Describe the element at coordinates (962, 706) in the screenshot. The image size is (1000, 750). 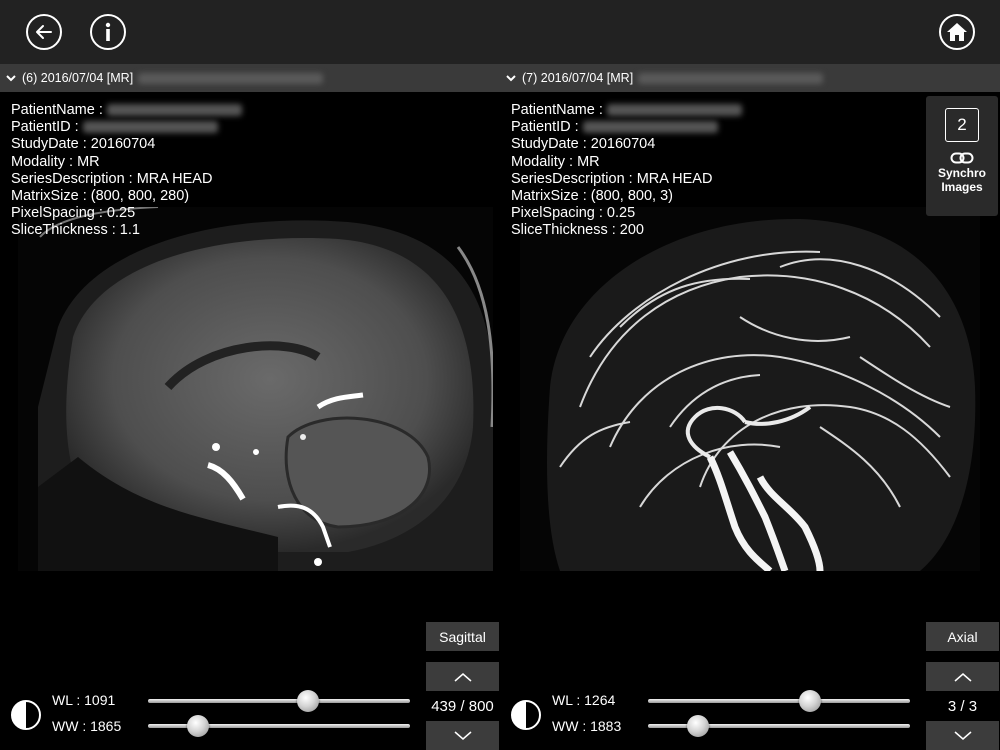
I see `slice-counter: 3 / 3` at that location.